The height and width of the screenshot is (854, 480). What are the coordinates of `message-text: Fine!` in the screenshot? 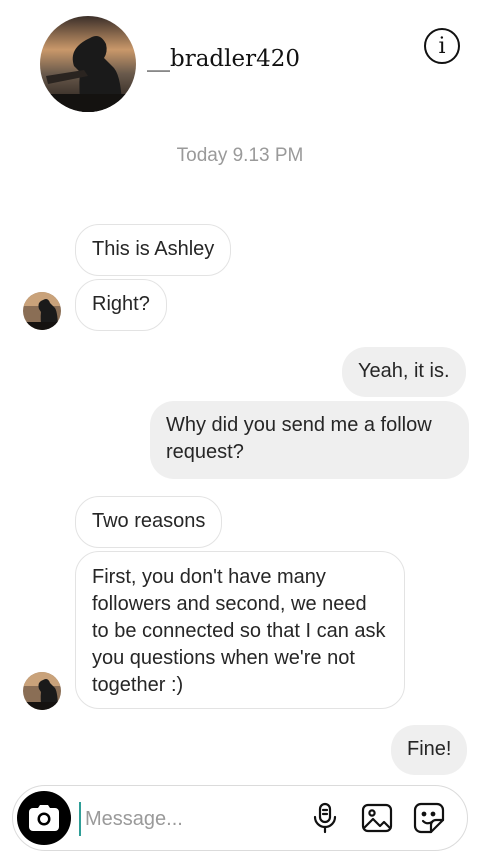 It's located at (429, 749).